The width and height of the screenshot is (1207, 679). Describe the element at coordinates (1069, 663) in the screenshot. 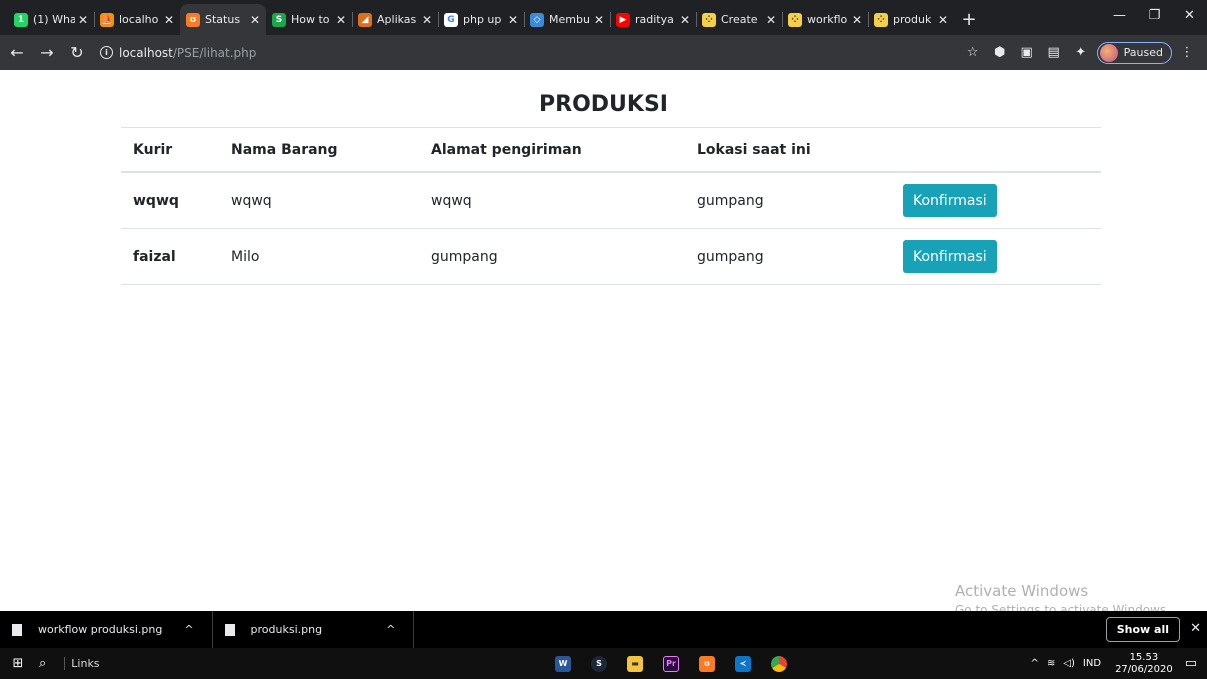

I see `volume-icon: ◁)` at that location.